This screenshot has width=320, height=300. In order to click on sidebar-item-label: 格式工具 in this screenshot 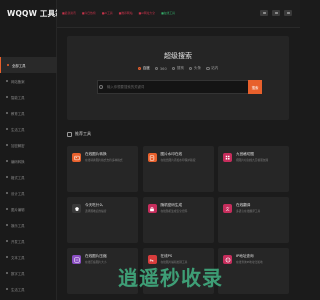, I will do `click(18, 177)`.